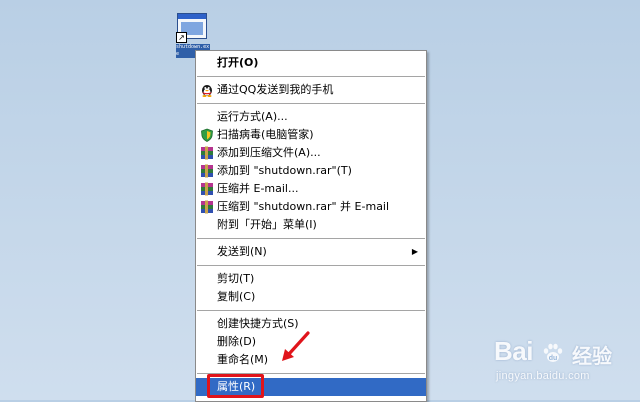 The width and height of the screenshot is (640, 402). Describe the element at coordinates (303, 206) in the screenshot. I see `menu-item-compress-rar-email-label: 压缩到 "shutdown.rar" 并 E-mail` at that location.